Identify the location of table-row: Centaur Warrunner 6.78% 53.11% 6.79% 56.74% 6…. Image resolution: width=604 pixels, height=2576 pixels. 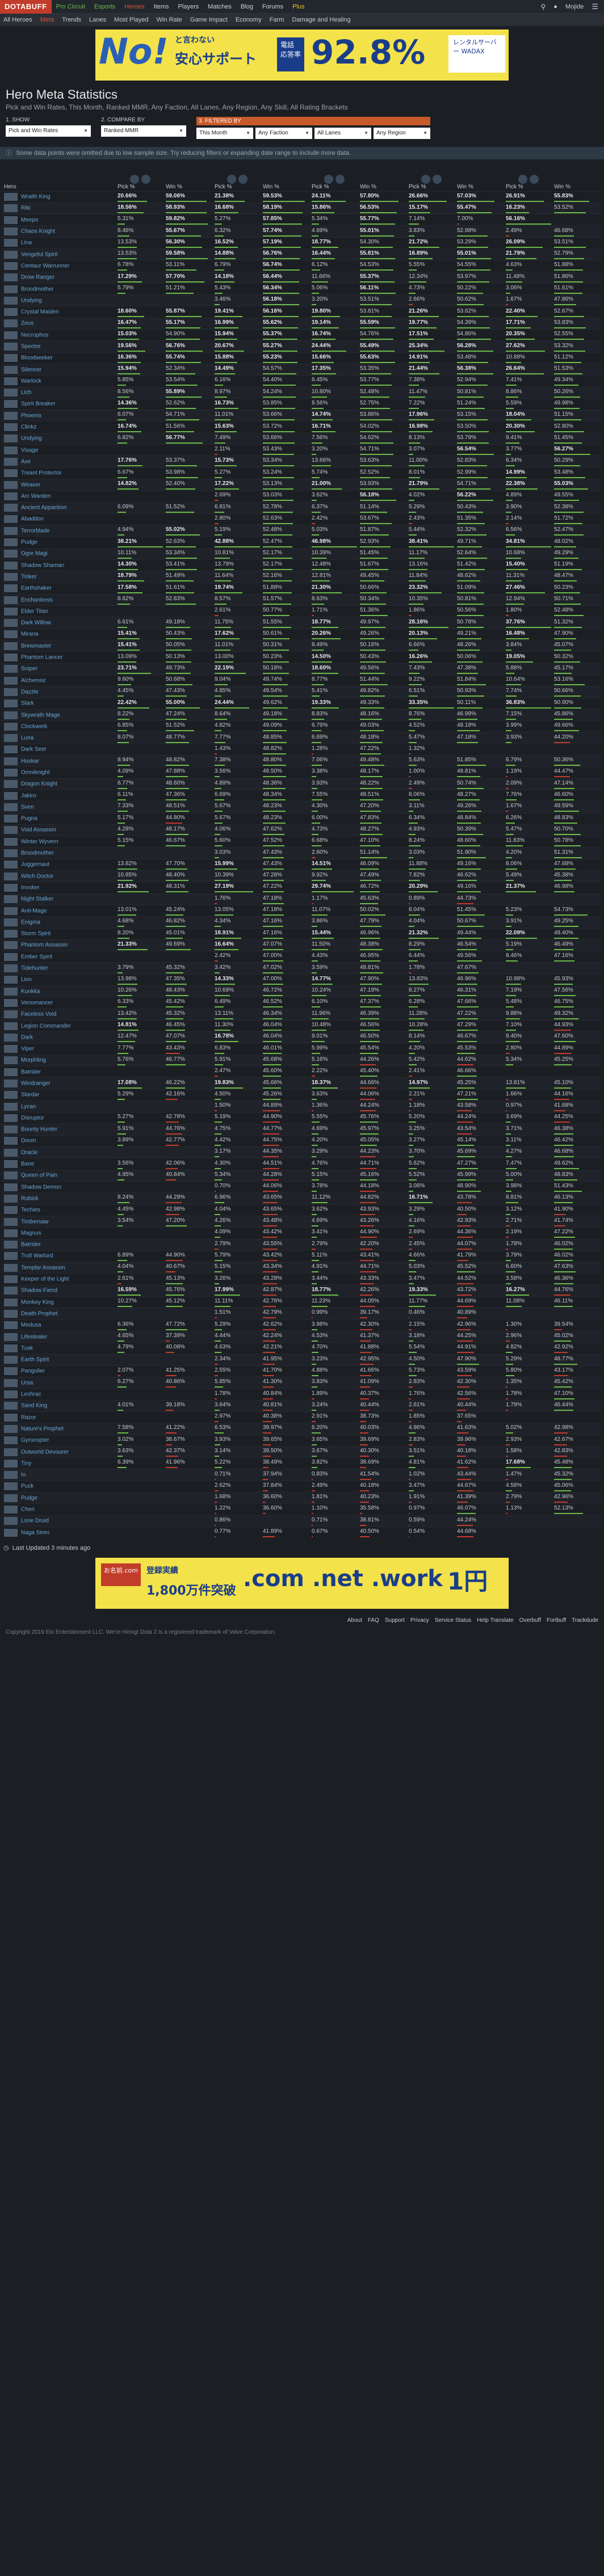
(302, 266).